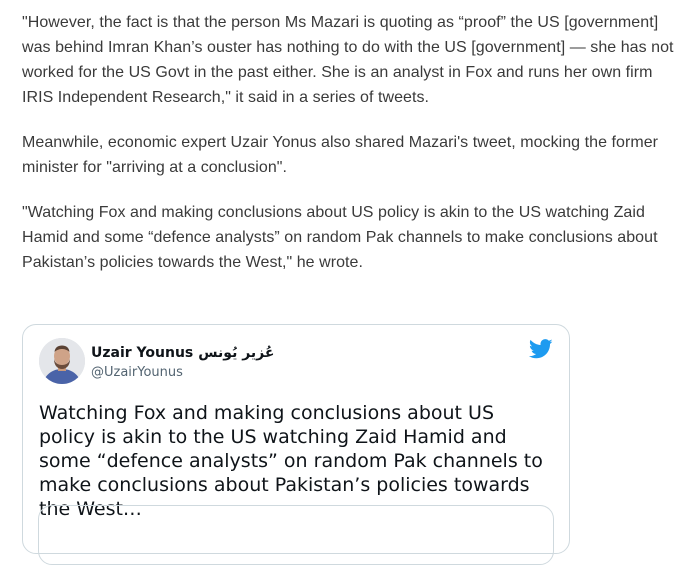 This screenshot has height=565, width=691. Describe the element at coordinates (236, 353) in the screenshot. I see `author-name-arabic: عُزیر یُونس` at that location.